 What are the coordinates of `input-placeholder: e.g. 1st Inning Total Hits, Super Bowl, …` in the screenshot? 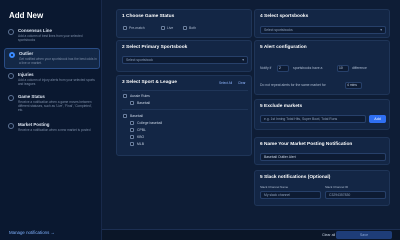 It's located at (301, 119).